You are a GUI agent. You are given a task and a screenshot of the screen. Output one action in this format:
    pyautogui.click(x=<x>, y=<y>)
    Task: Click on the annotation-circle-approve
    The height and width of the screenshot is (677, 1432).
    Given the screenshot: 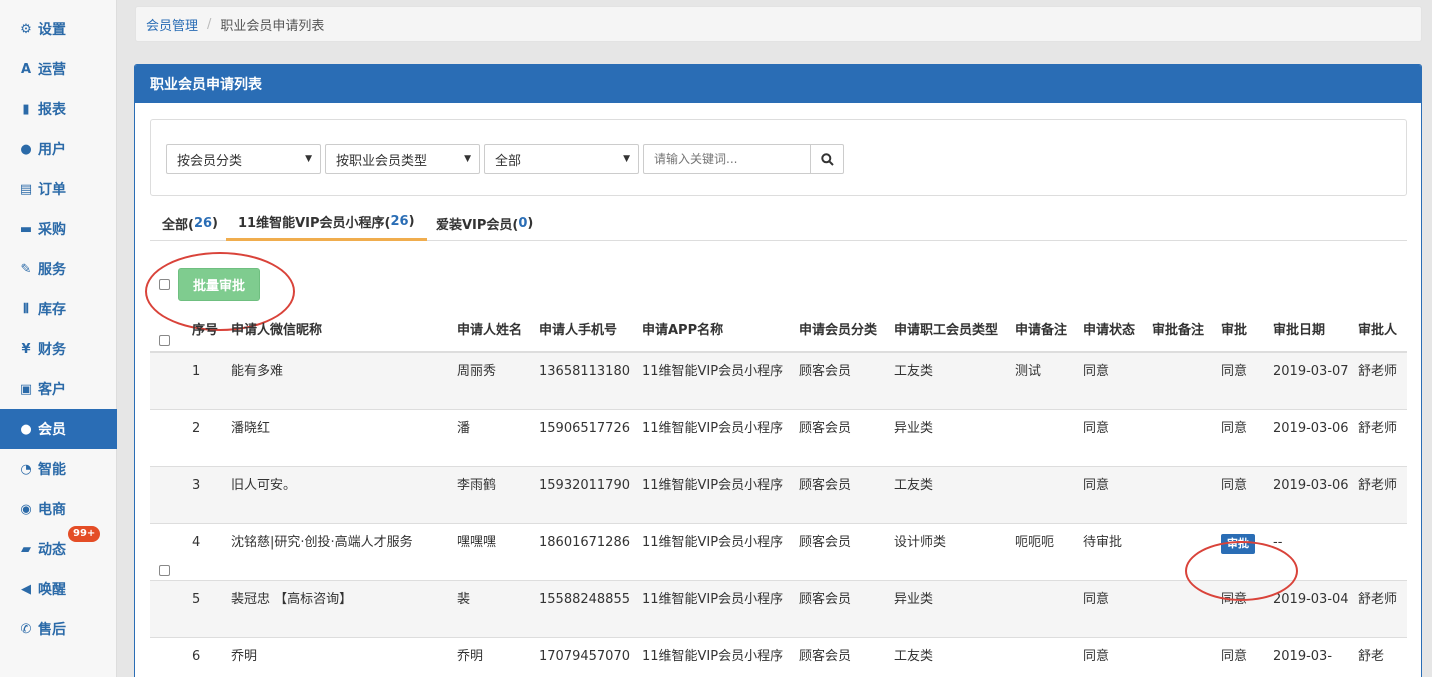 What is the action you would take?
    pyautogui.click(x=1241, y=571)
    